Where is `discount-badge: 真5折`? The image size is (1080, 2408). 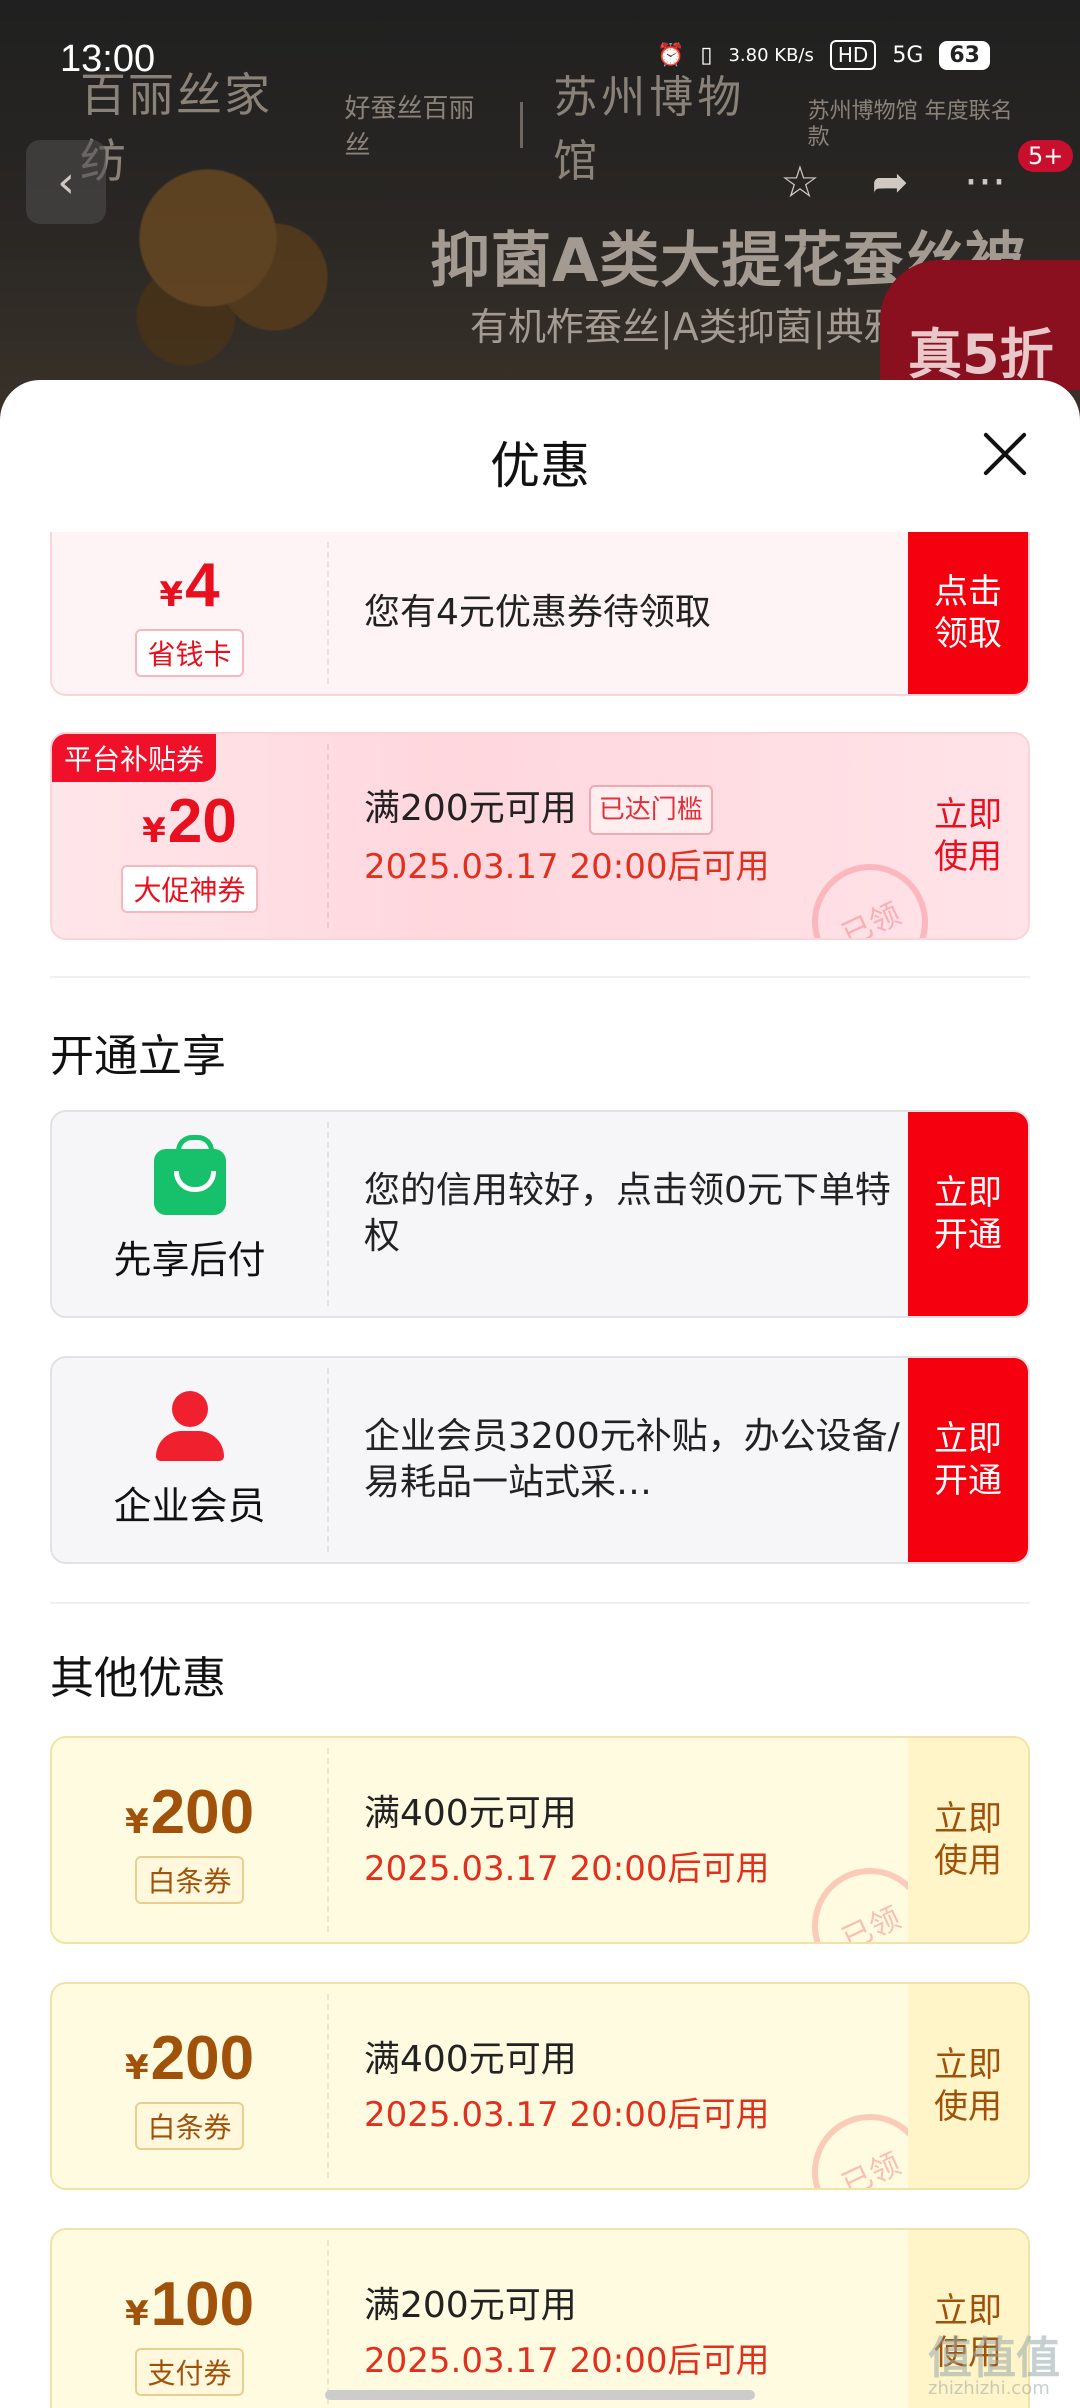 discount-badge: 真5折 is located at coordinates (980, 325).